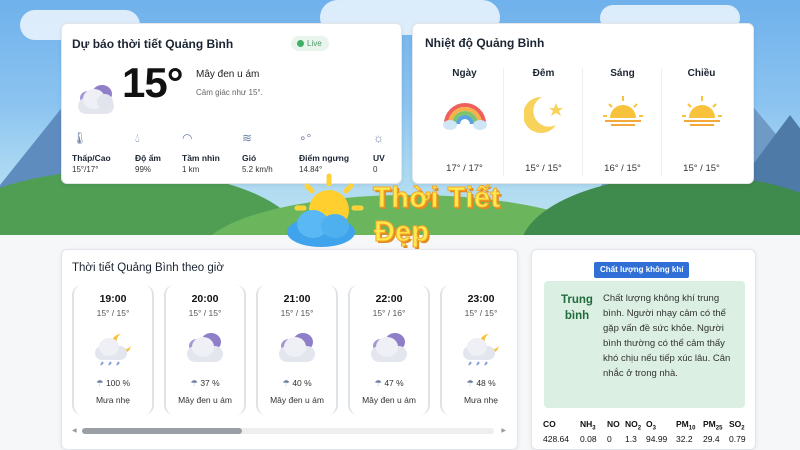  Describe the element at coordinates (613, 431) in the screenshot. I see `pollutant-no: NO 0` at that location.